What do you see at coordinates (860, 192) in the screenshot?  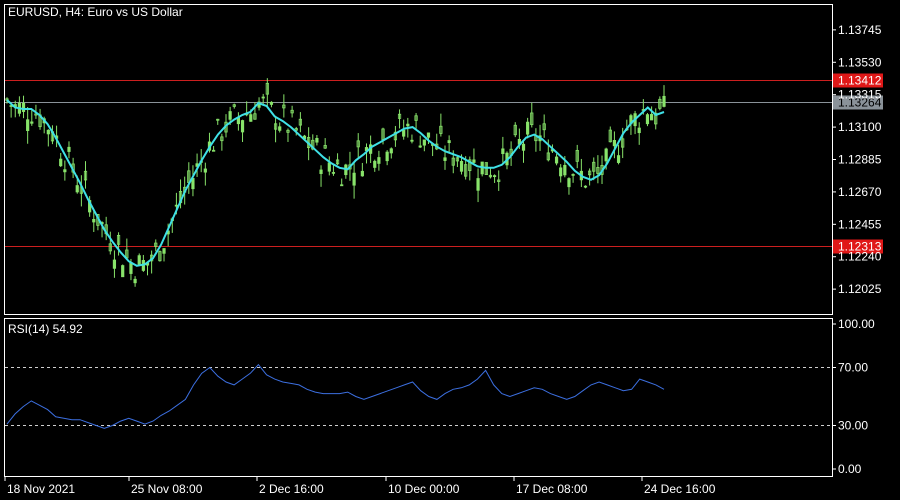 I see `price-tick-label: 1.12670` at bounding box center [860, 192].